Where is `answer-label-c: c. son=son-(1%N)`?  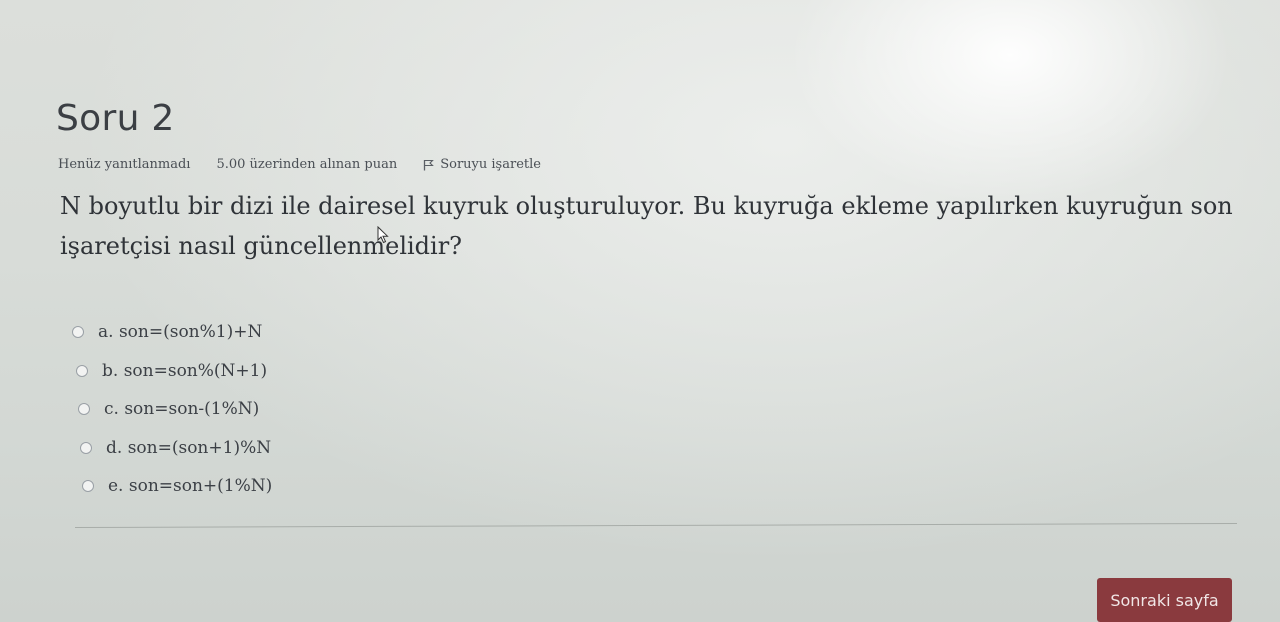 answer-label-c: c. son=son-(1%N) is located at coordinates (182, 409).